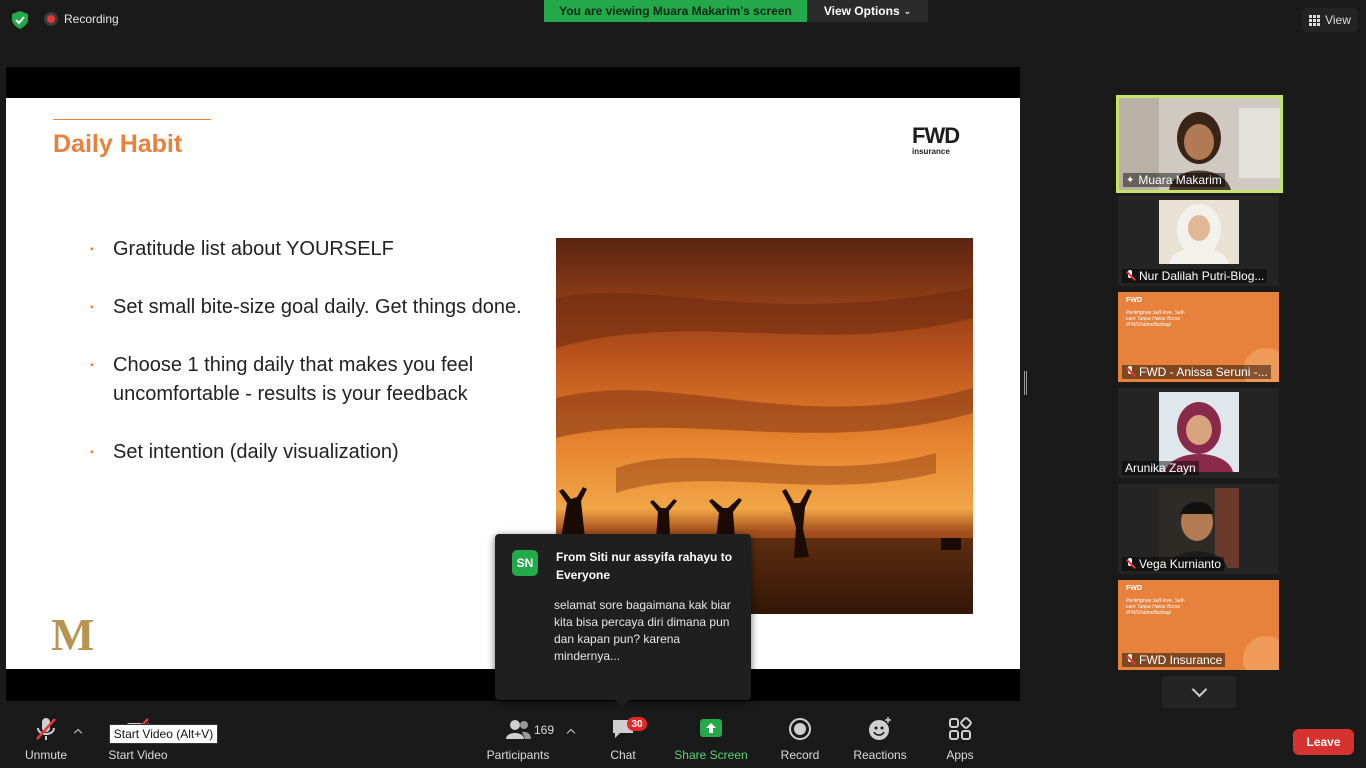  I want to click on sender-avatar: SN, so click(525, 563).